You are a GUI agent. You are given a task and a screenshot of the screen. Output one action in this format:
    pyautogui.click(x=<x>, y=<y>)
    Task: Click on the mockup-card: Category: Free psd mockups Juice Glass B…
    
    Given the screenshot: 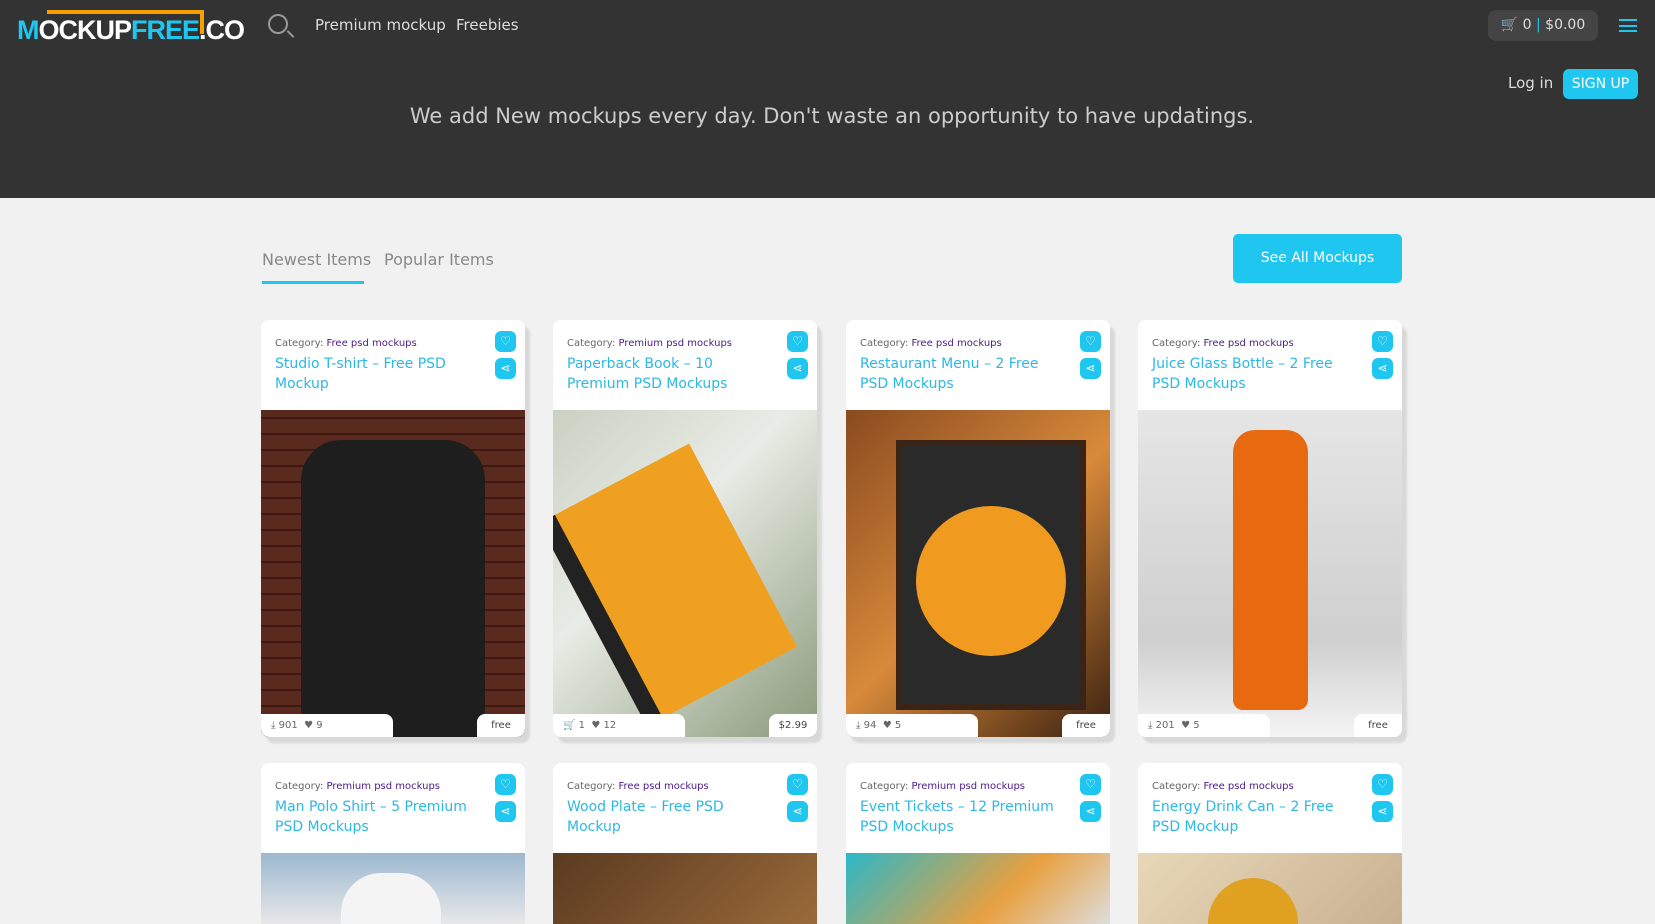 What is the action you would take?
    pyautogui.click(x=1270, y=528)
    